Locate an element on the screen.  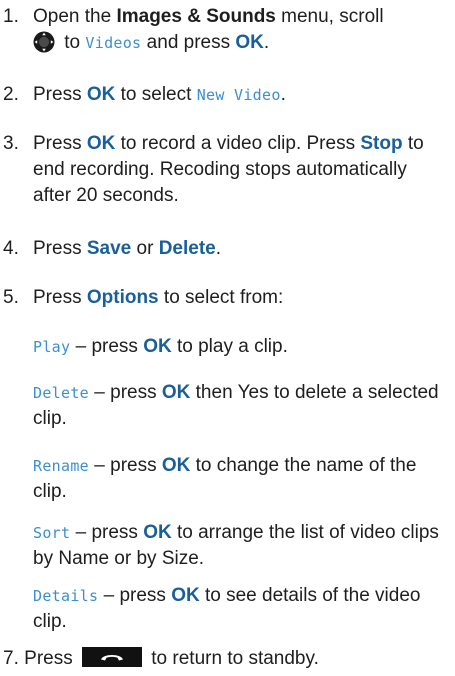
step-text: Press OK to select New Video. is located at coordinates (227, 95).